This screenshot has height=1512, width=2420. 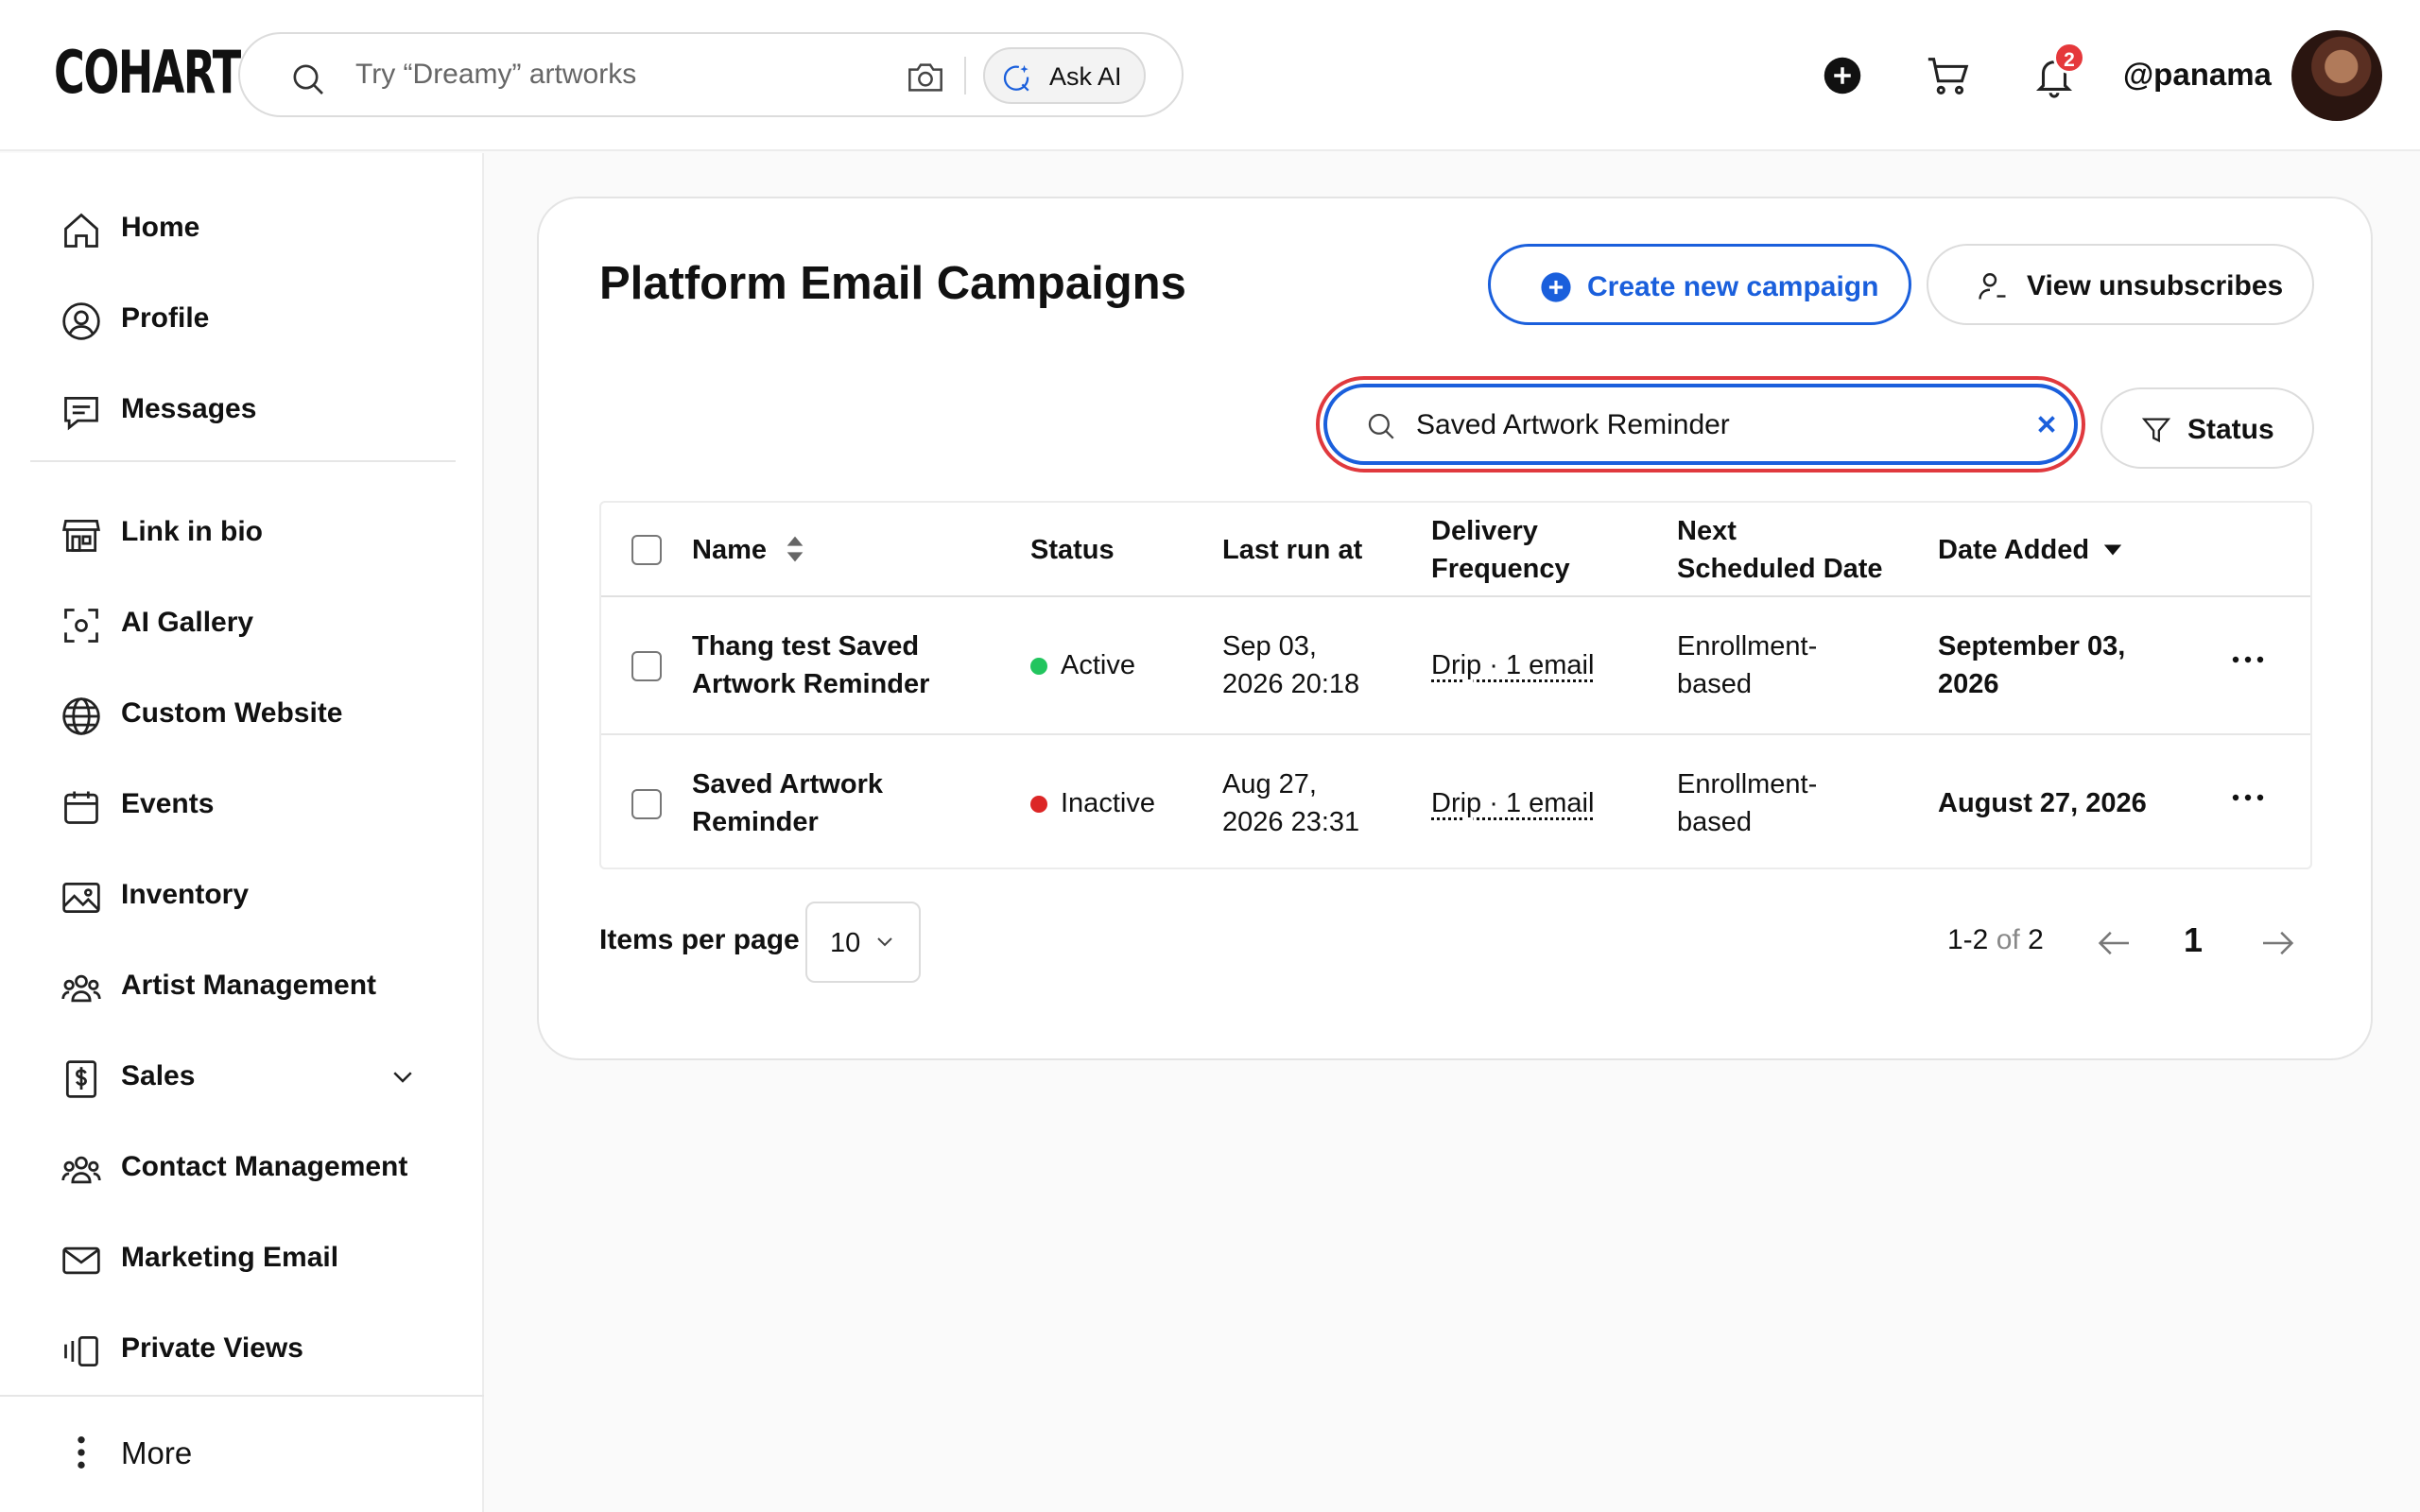 What do you see at coordinates (1993, 286) in the screenshot?
I see `user-minus-icon` at bounding box center [1993, 286].